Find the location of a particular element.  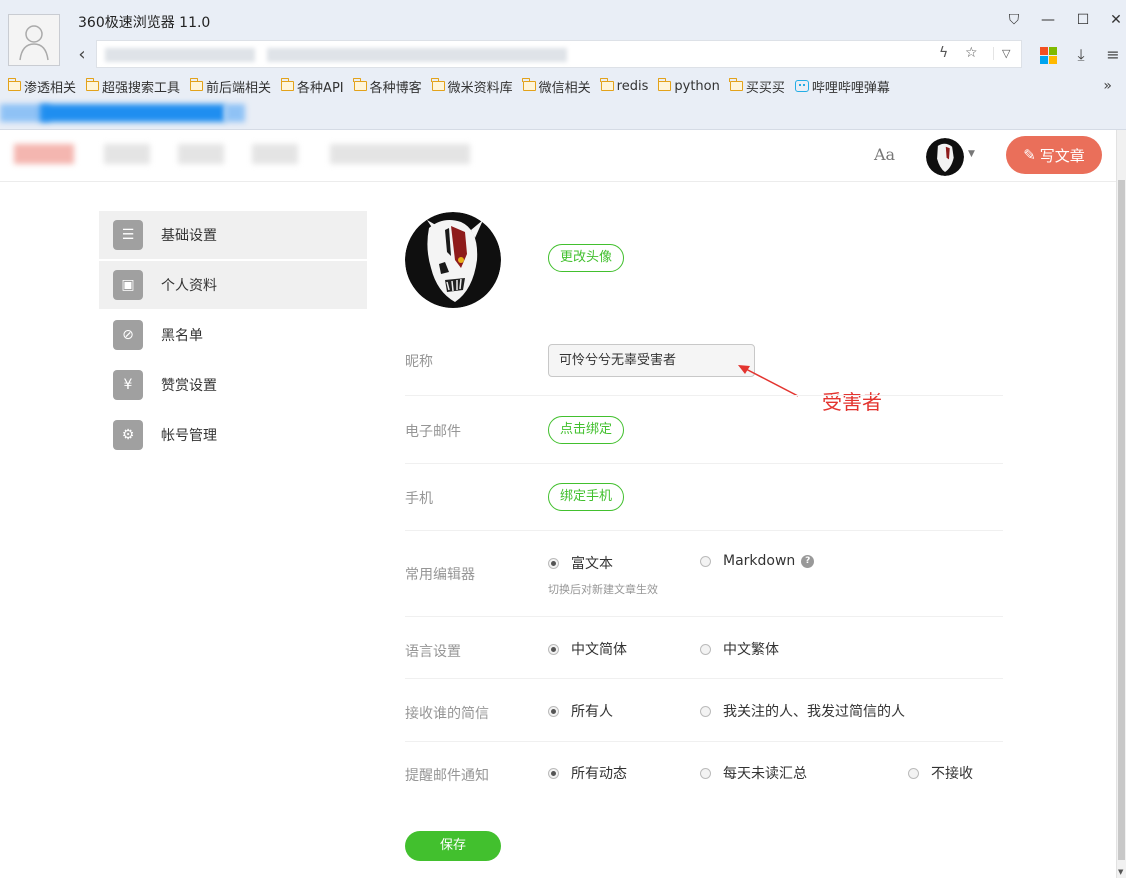

radio-notify-daily: 每天未读汇总 is located at coordinates (753, 773).